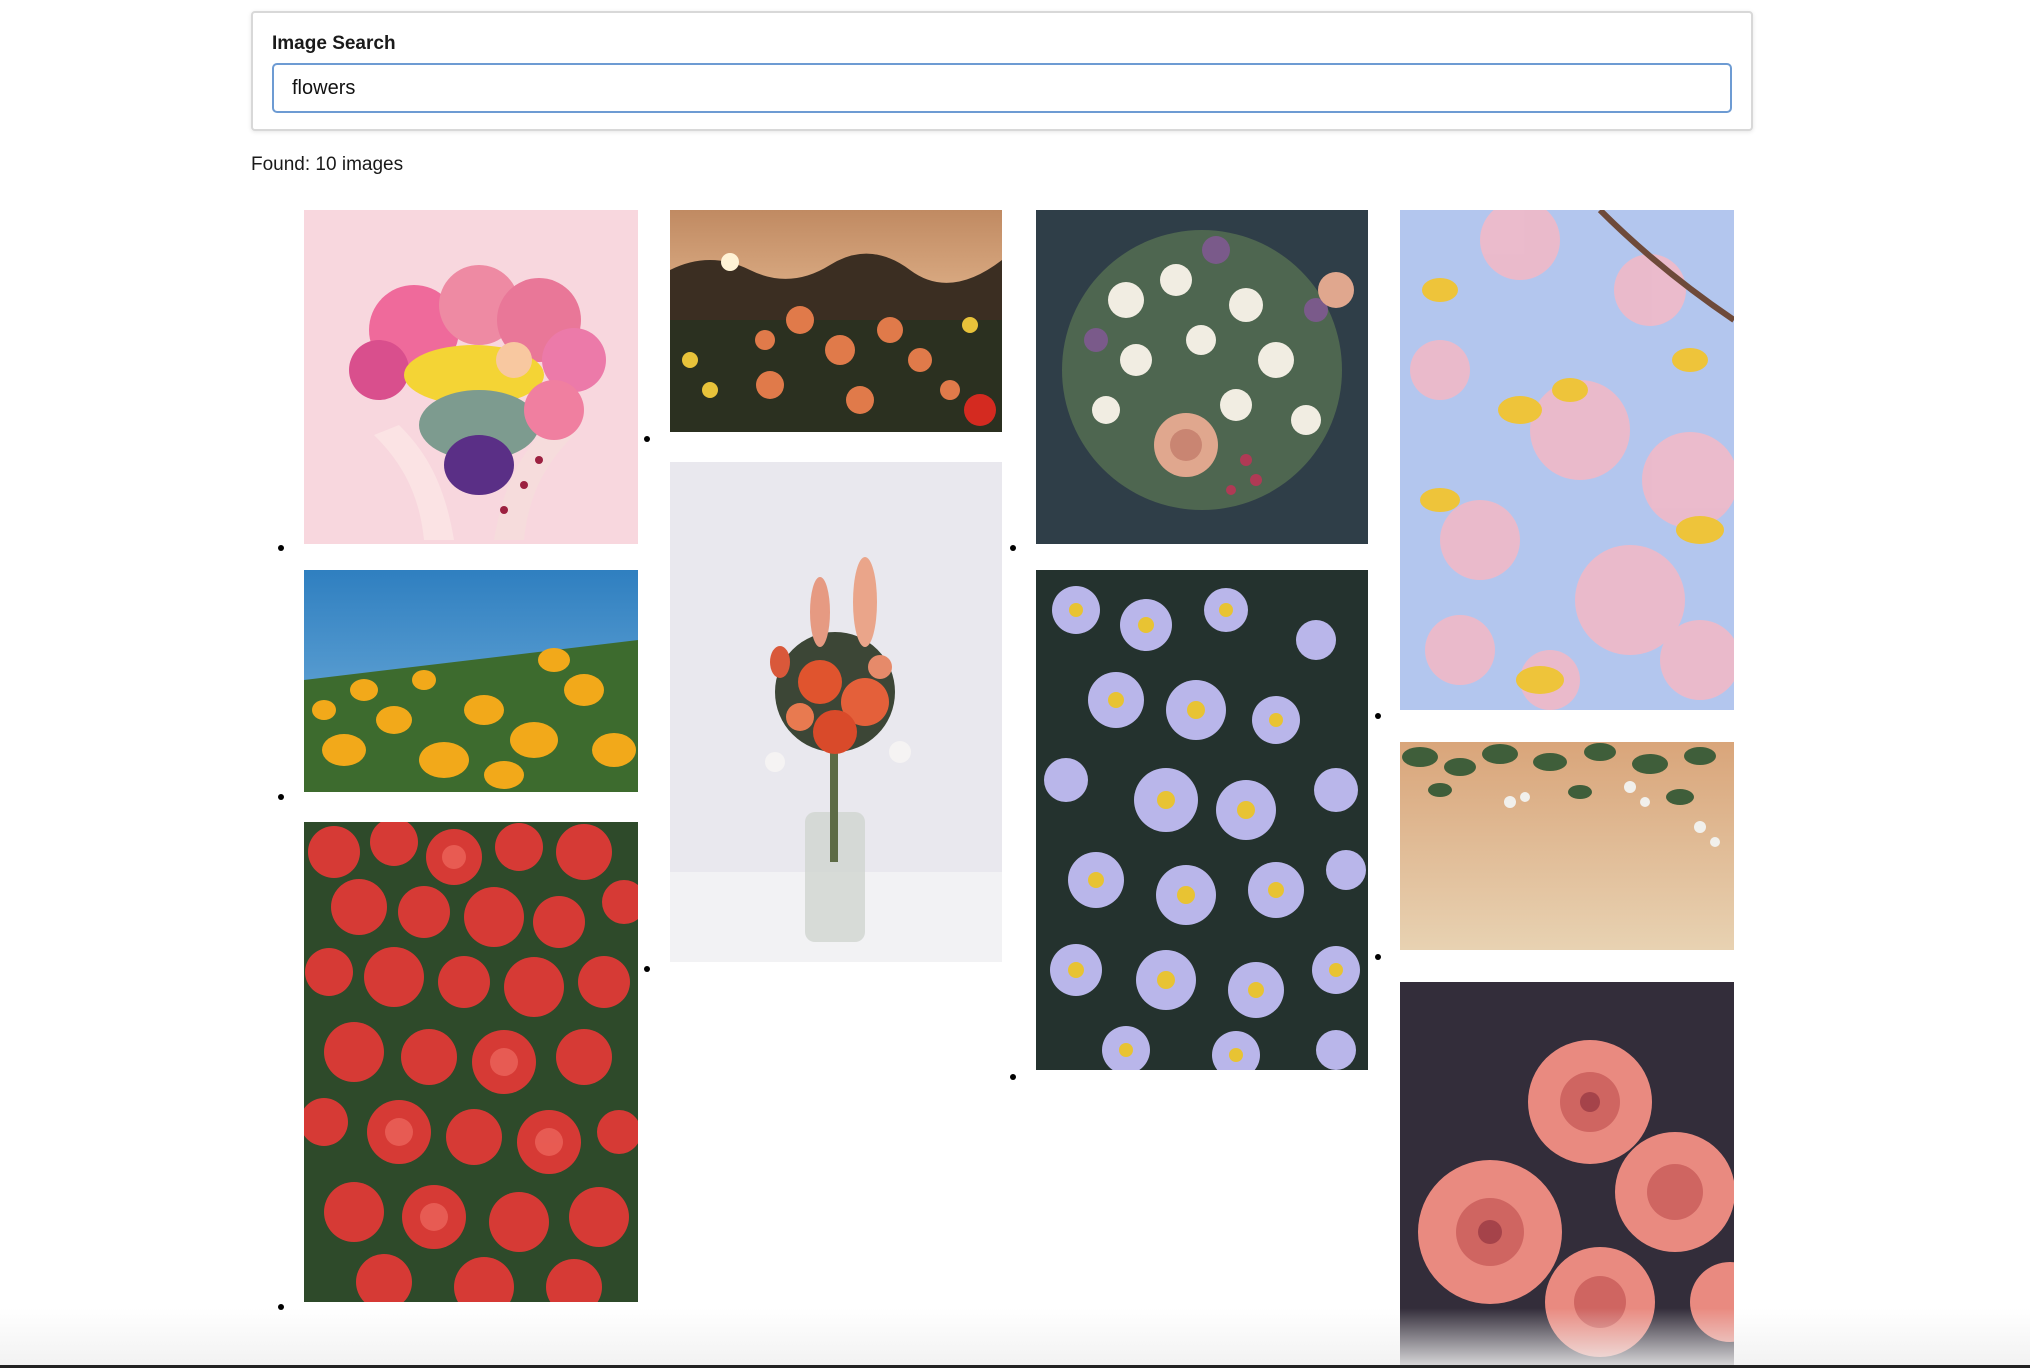 The height and width of the screenshot is (1368, 2030). I want to click on bottom-fade, so click(1015, 1338).